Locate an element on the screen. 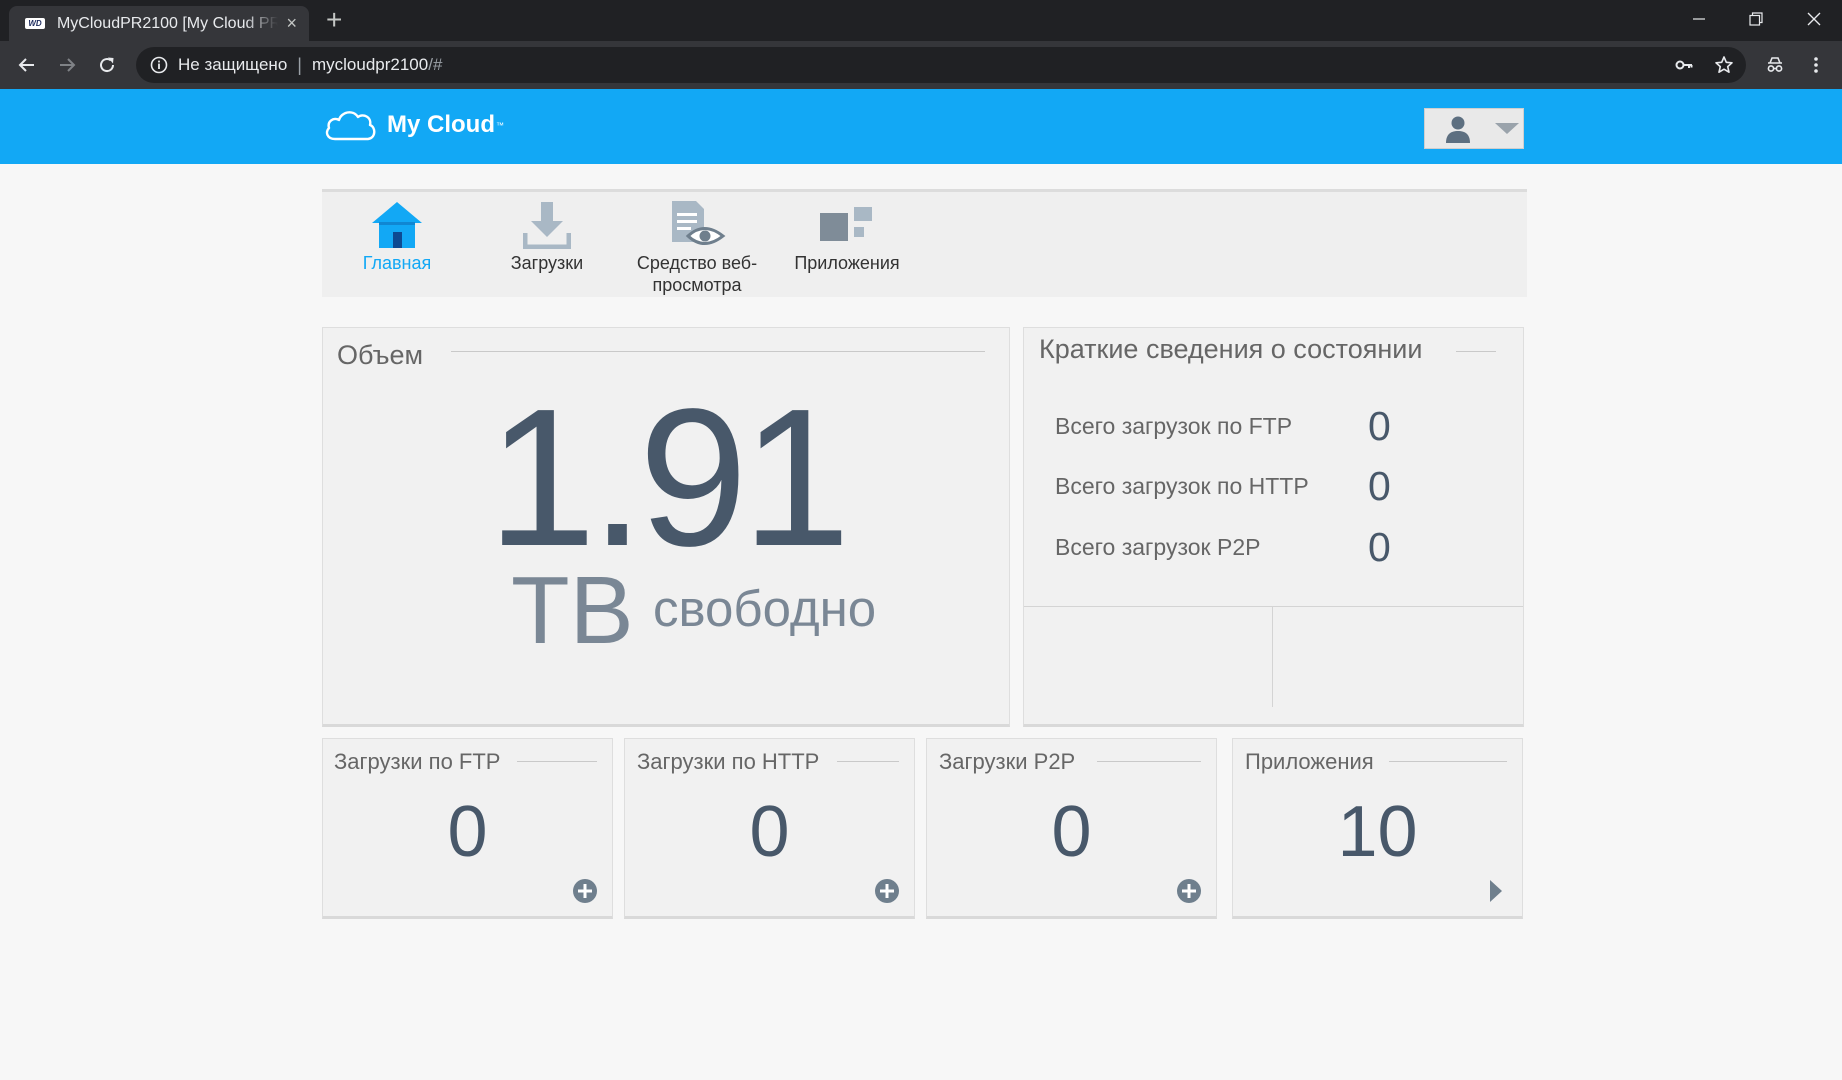 Image resolution: width=1842 pixels, height=1080 pixels. home-icon is located at coordinates (397, 225).